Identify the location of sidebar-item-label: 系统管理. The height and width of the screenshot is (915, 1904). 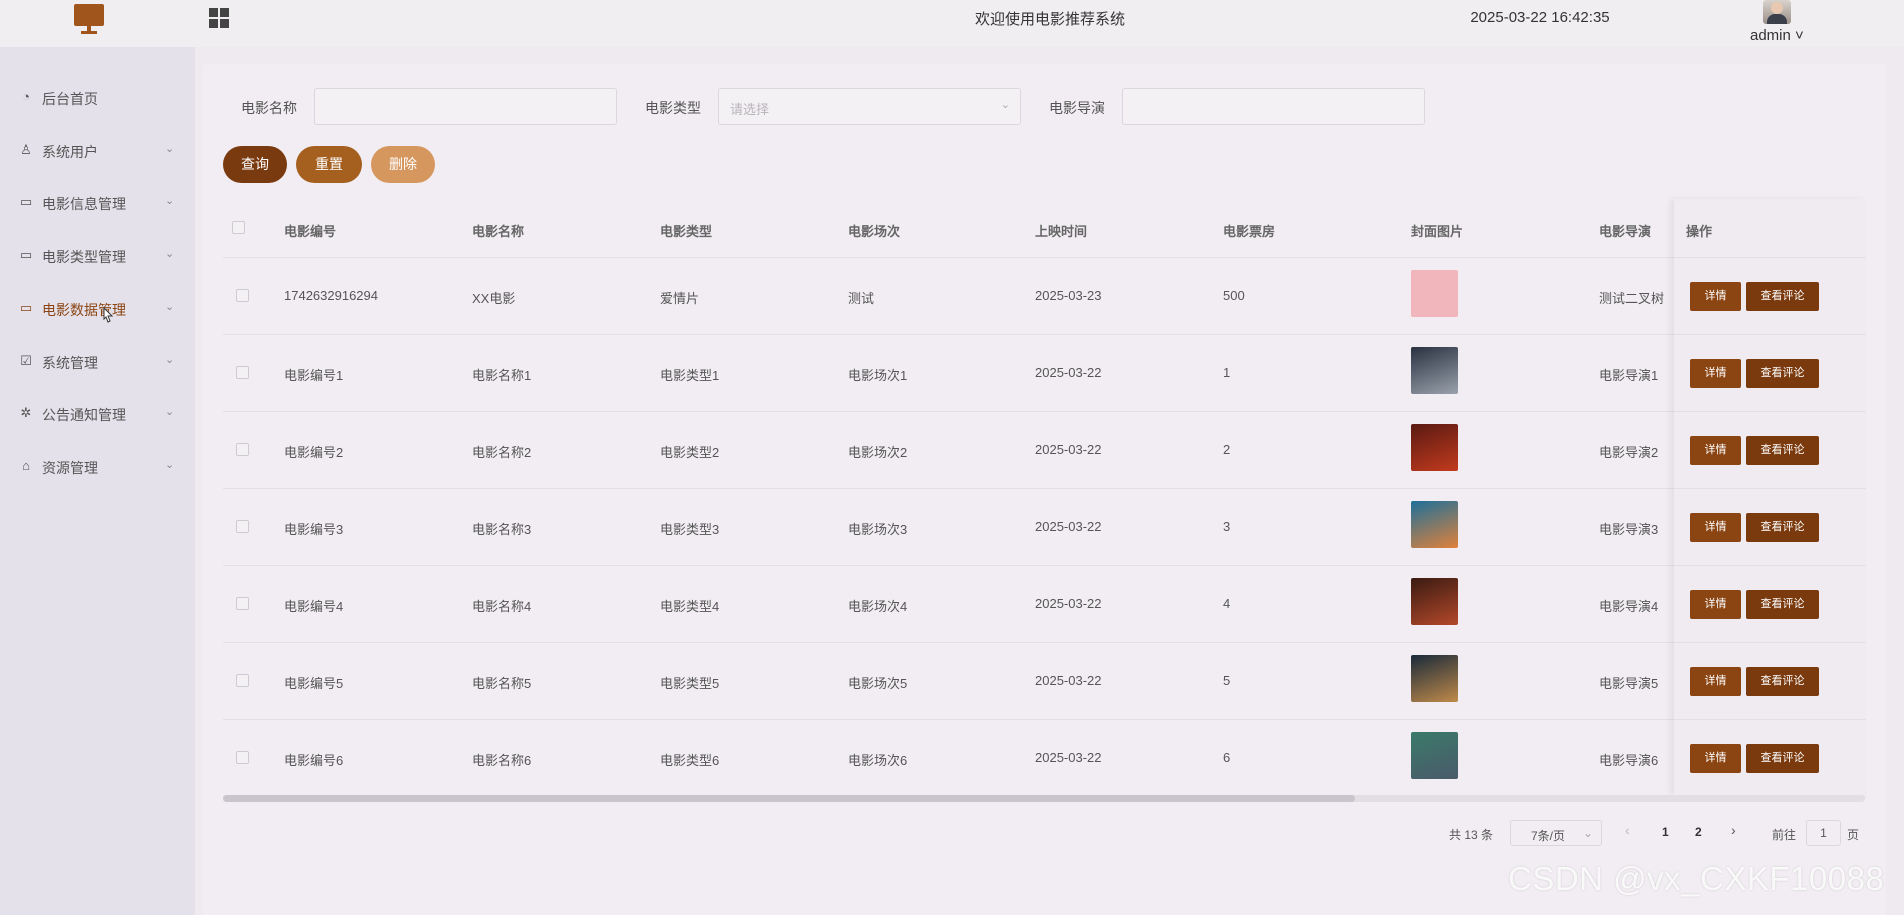
(70, 363).